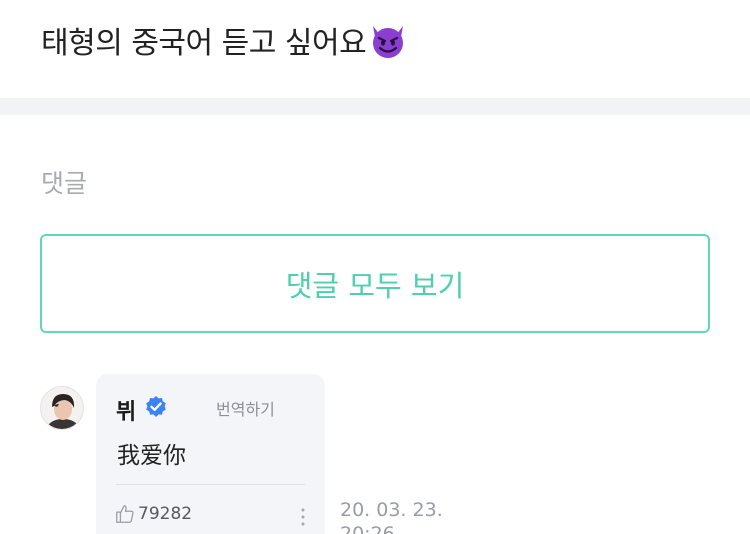 This screenshot has width=750, height=534. Describe the element at coordinates (210, 454) in the screenshot. I see `comment-bubble: 뷔 번역하기 我爱你 79282` at that location.